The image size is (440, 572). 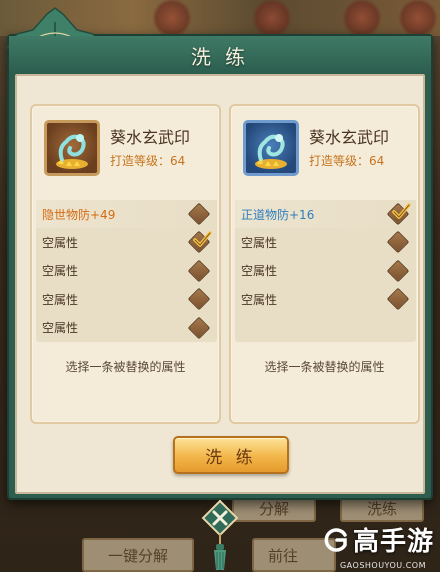 I want to click on attribute-row: 隐世物防+49, so click(x=126, y=214).